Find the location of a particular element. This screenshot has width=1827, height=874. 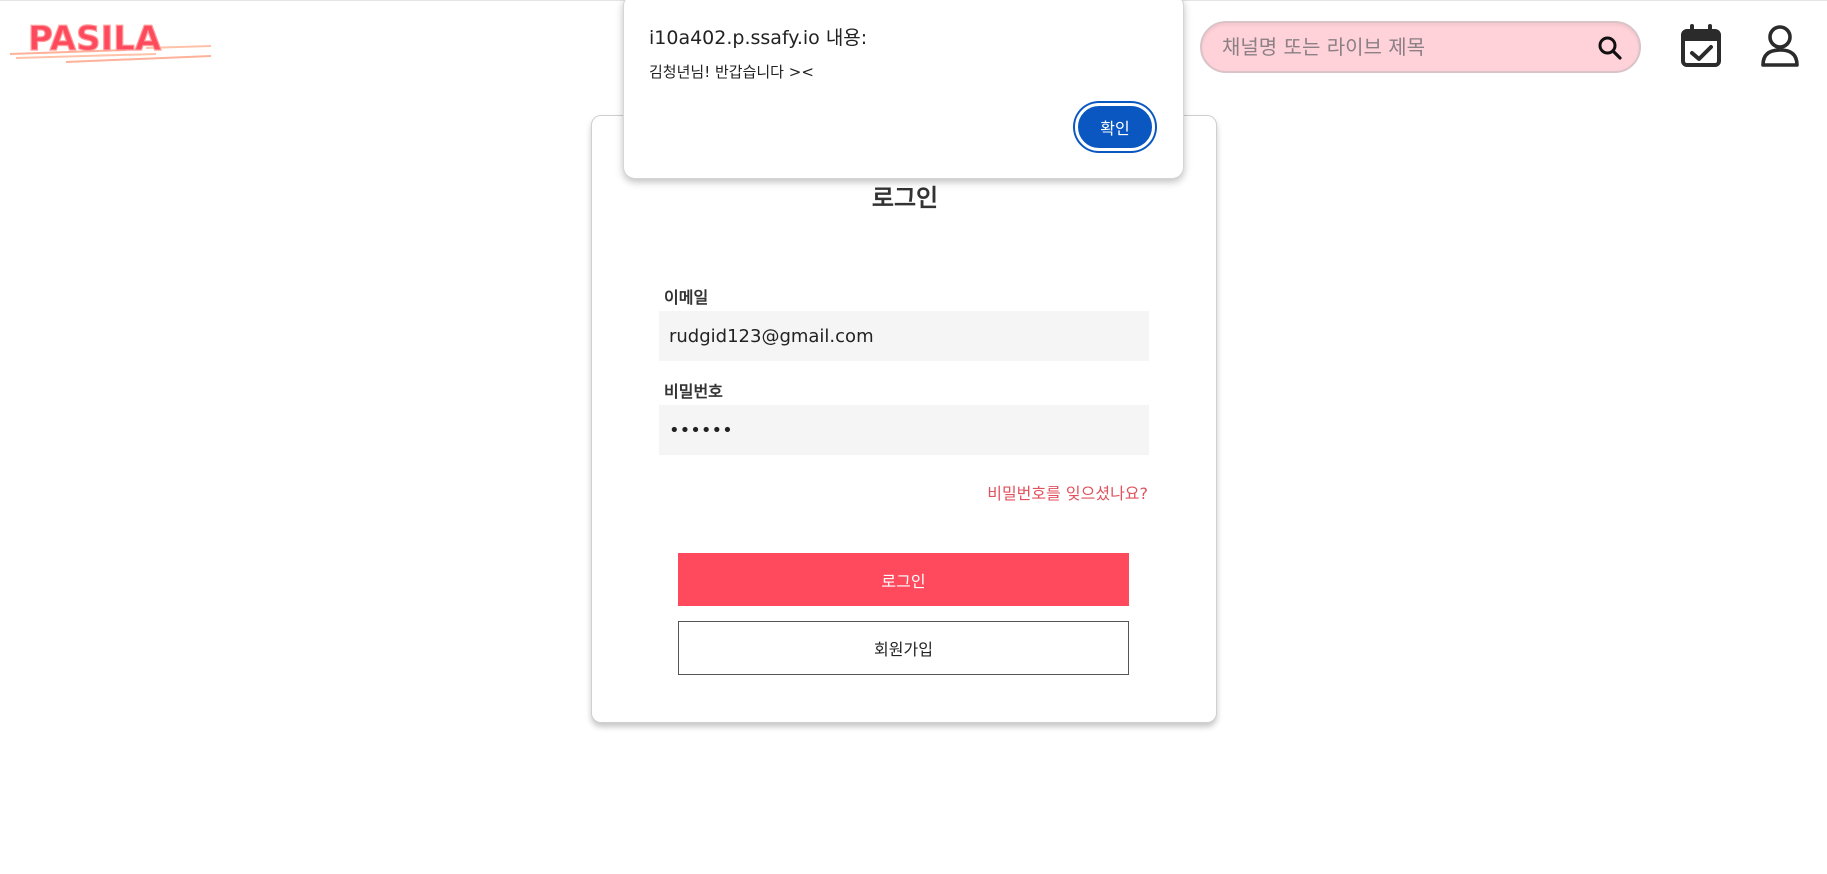

login-title: 로그인 is located at coordinates (905, 198).